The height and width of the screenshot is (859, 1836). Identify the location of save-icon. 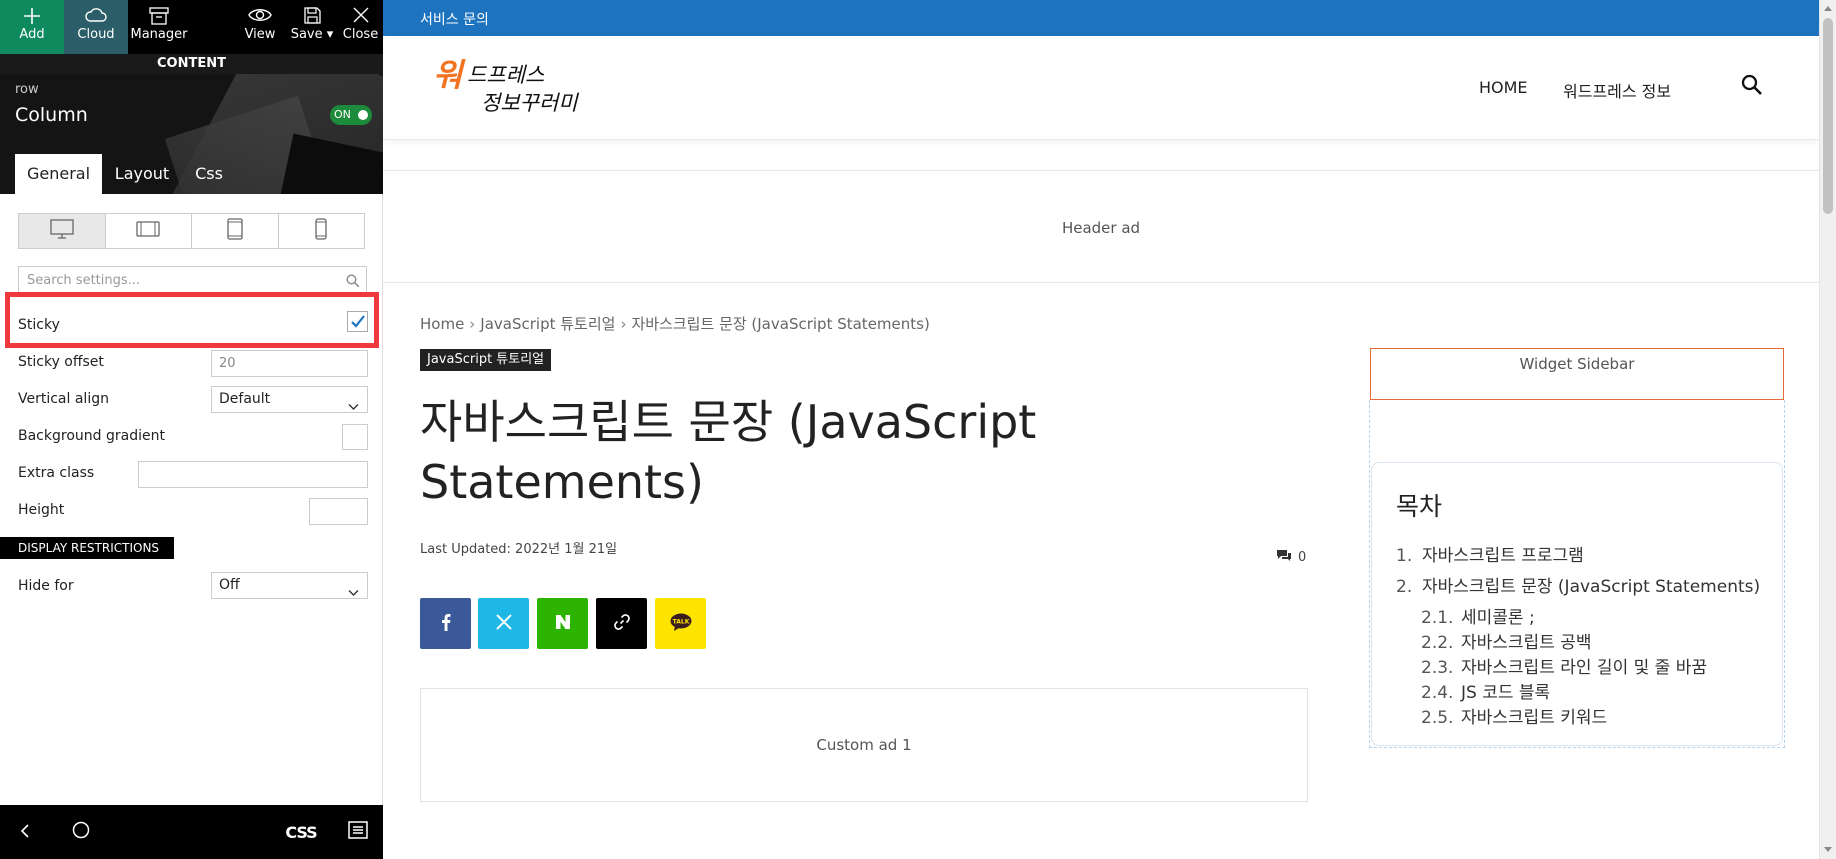
(312, 14).